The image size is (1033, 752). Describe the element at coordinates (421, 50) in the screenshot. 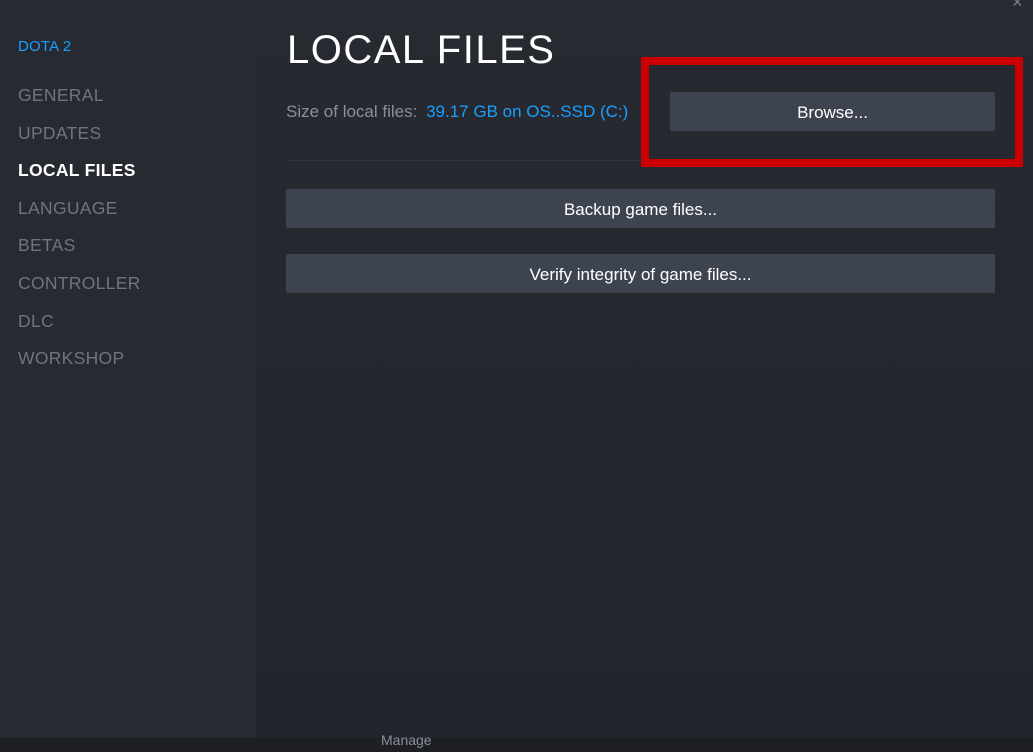

I see `page-title: LOCAL FILES` at that location.